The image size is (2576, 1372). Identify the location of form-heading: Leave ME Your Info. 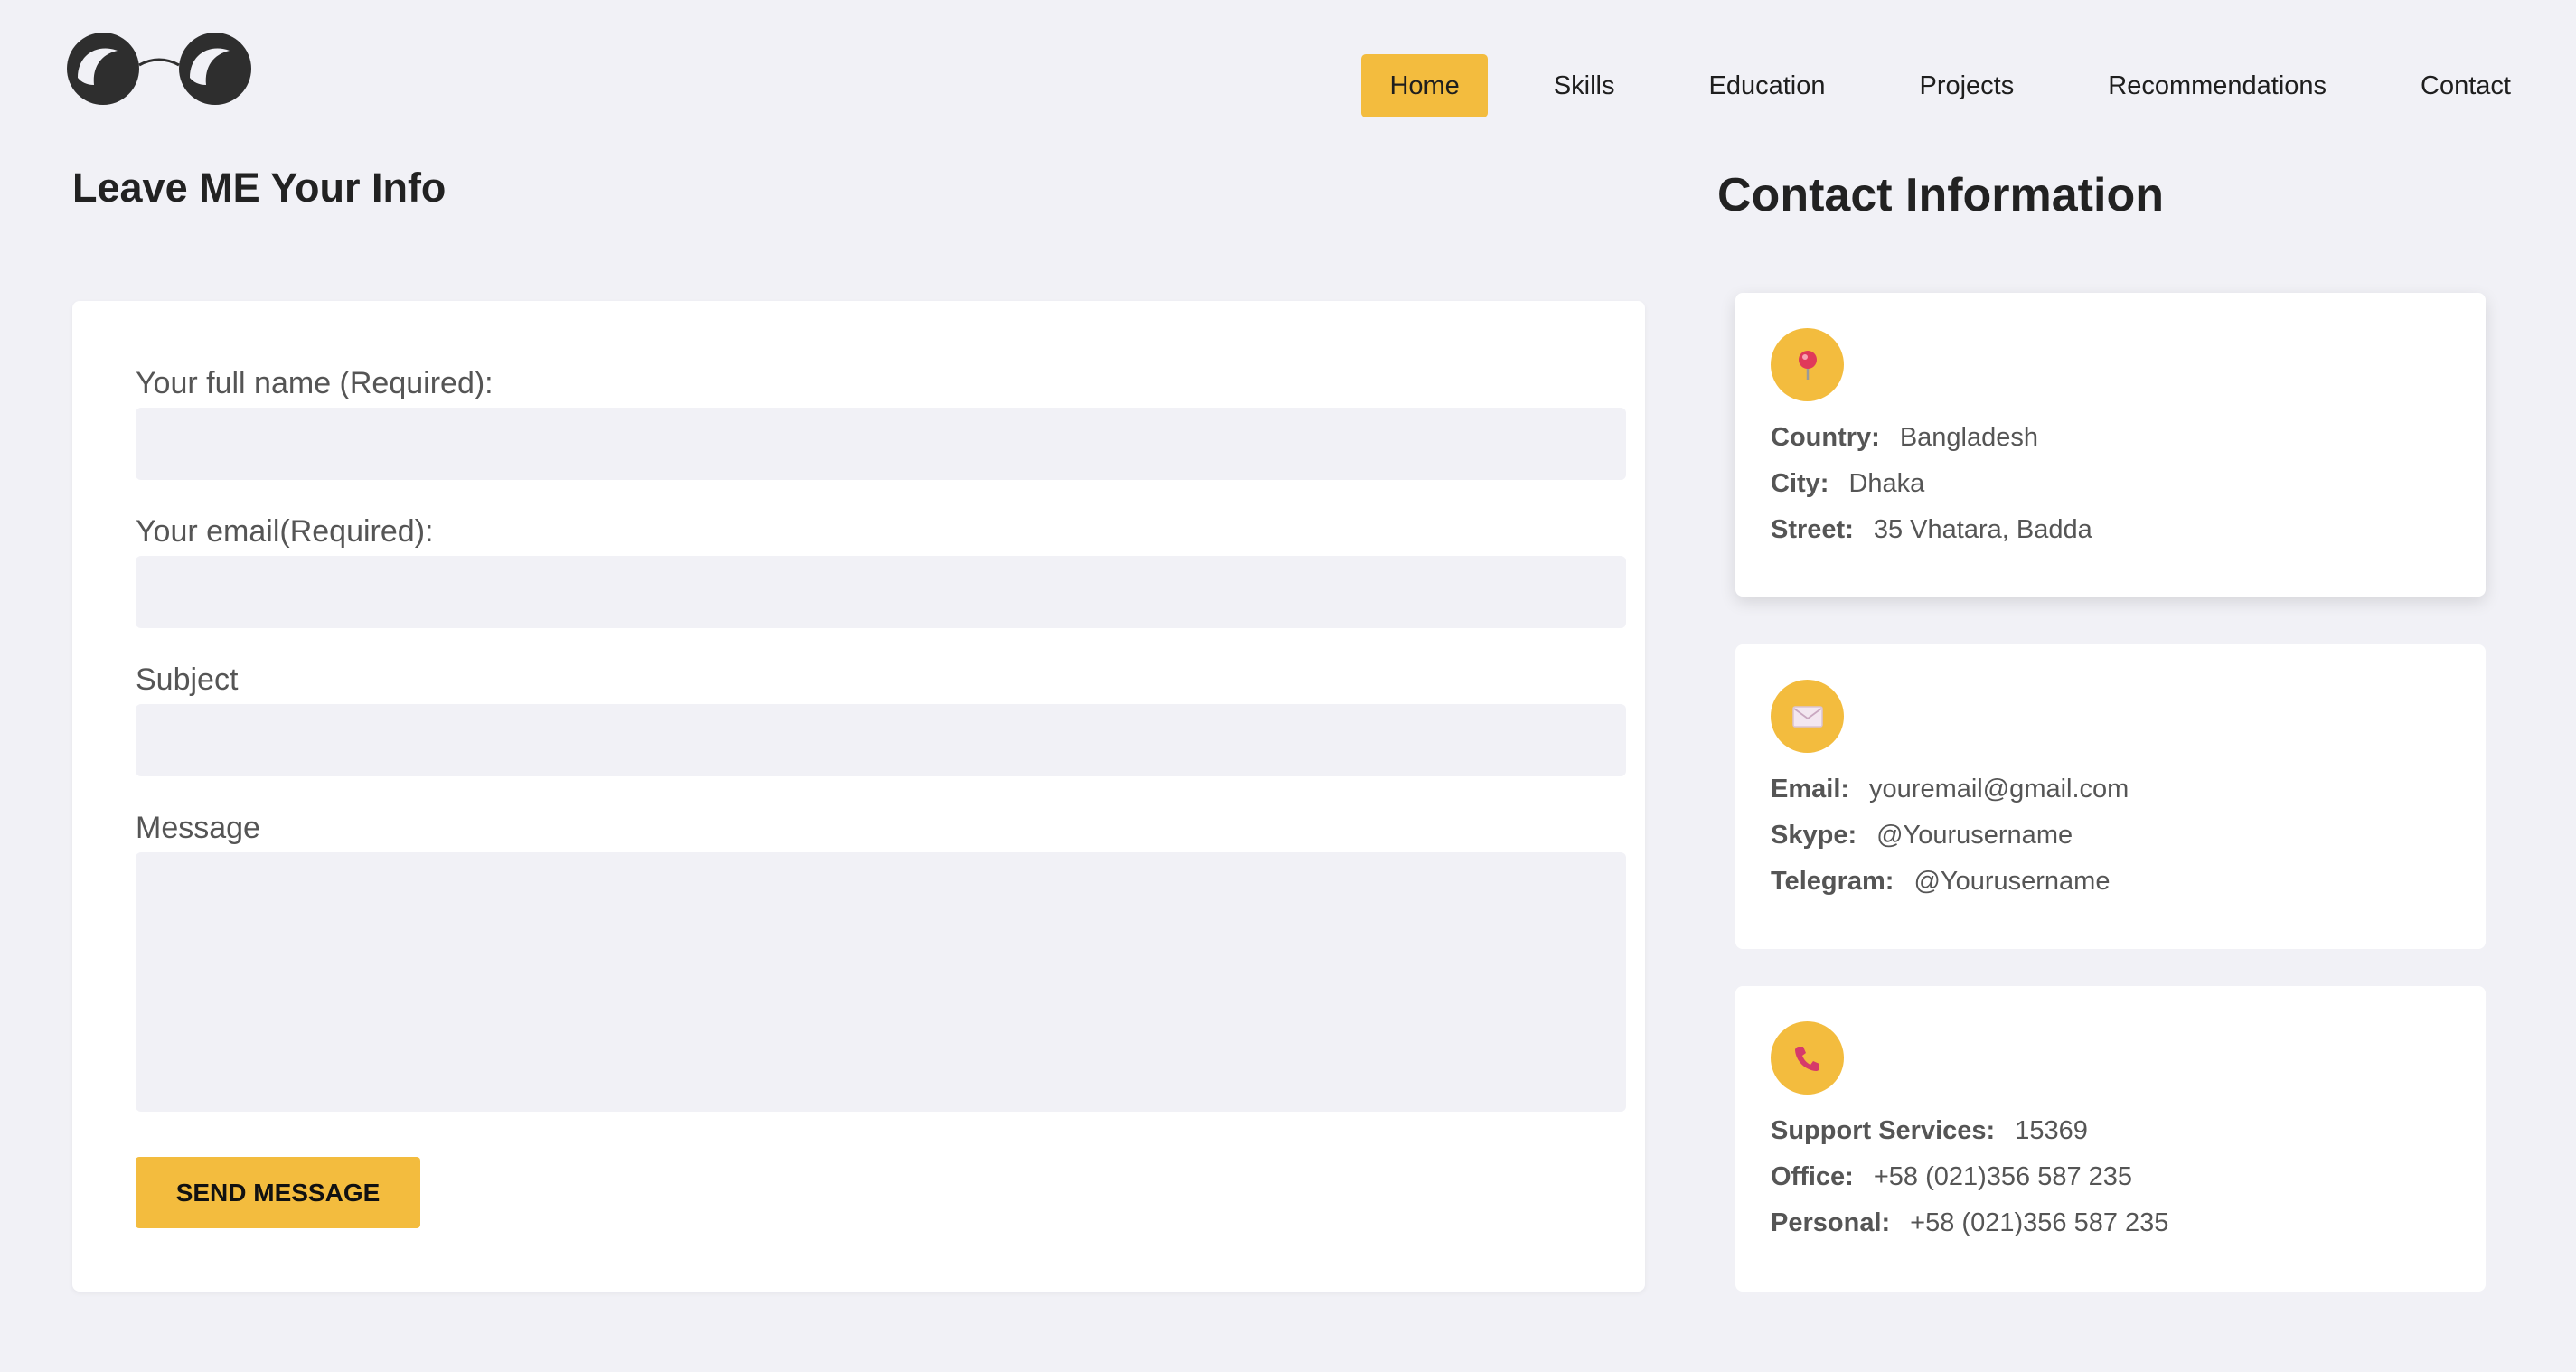
(259, 188).